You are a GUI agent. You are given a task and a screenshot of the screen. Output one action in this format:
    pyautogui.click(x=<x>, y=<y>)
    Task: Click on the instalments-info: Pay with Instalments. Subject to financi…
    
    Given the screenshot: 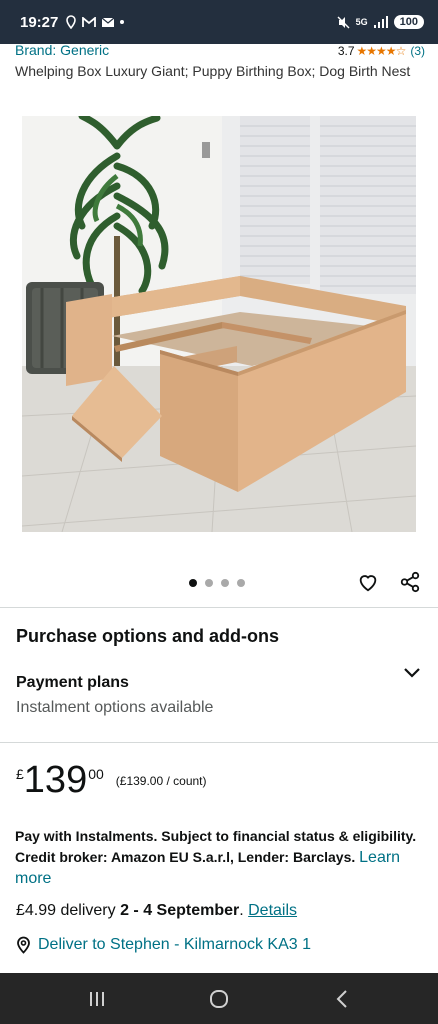 What is the action you would take?
    pyautogui.click(x=220, y=857)
    